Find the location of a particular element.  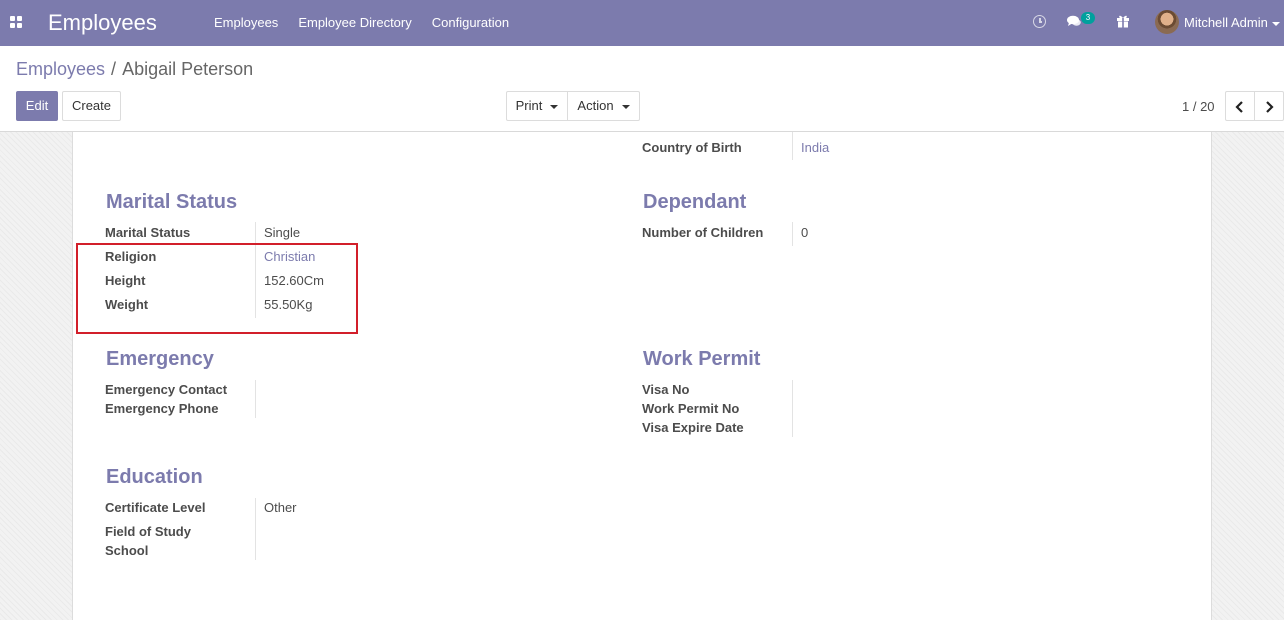

action-label: Action is located at coordinates (595, 105).